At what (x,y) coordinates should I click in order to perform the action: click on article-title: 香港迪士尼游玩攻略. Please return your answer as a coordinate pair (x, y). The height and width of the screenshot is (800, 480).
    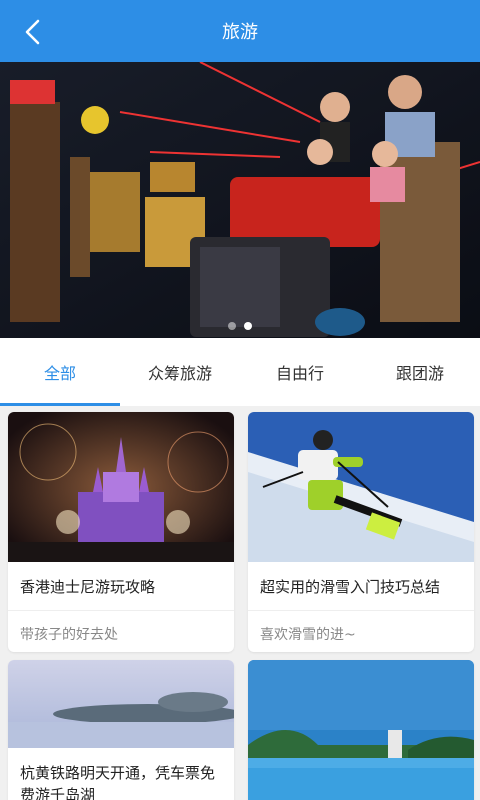
    Looking at the image, I should click on (88, 587).